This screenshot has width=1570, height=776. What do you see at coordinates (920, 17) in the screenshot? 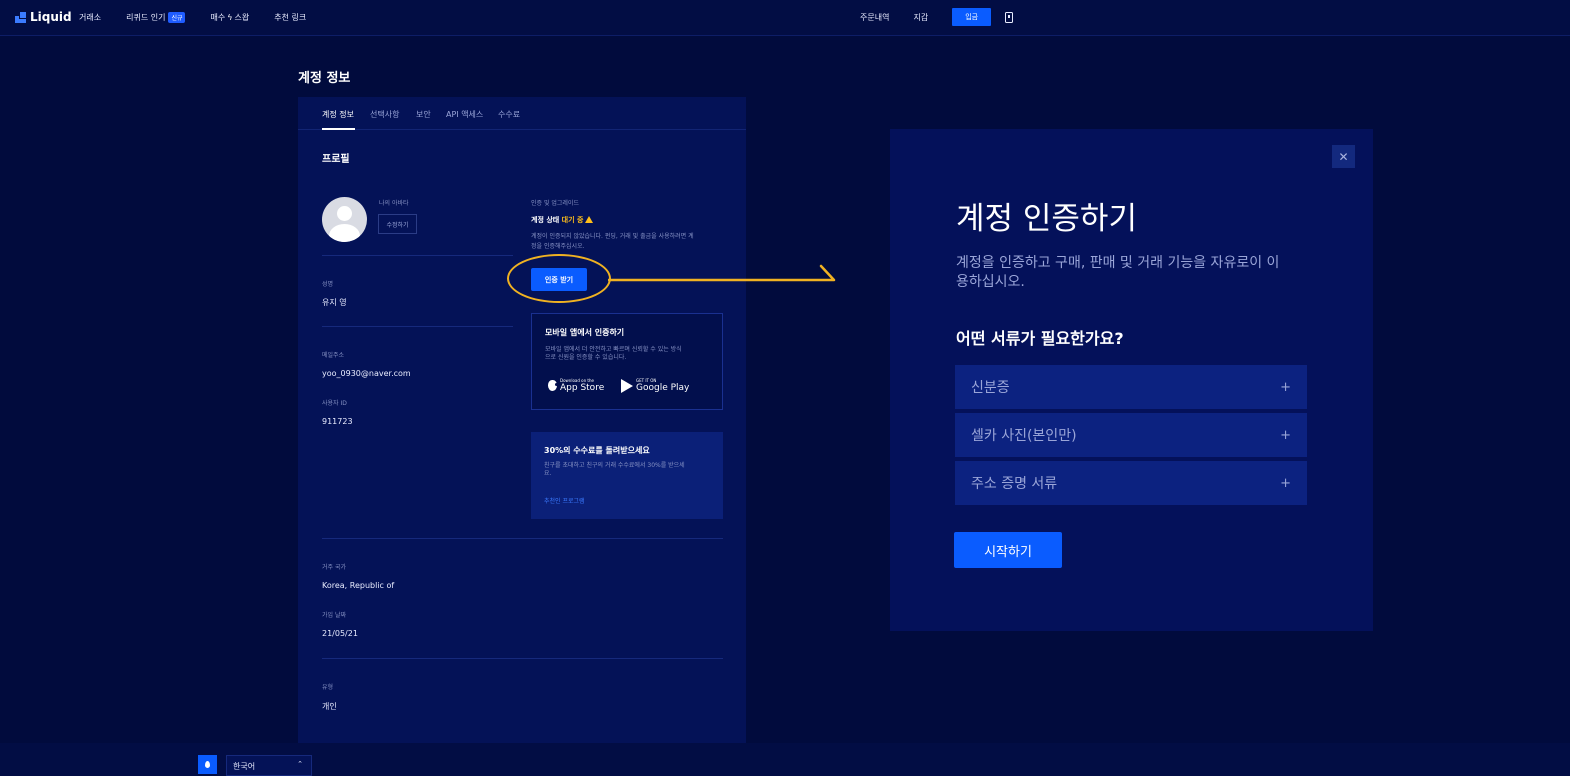
I see `nav-wallet: 지갑` at bounding box center [920, 17].